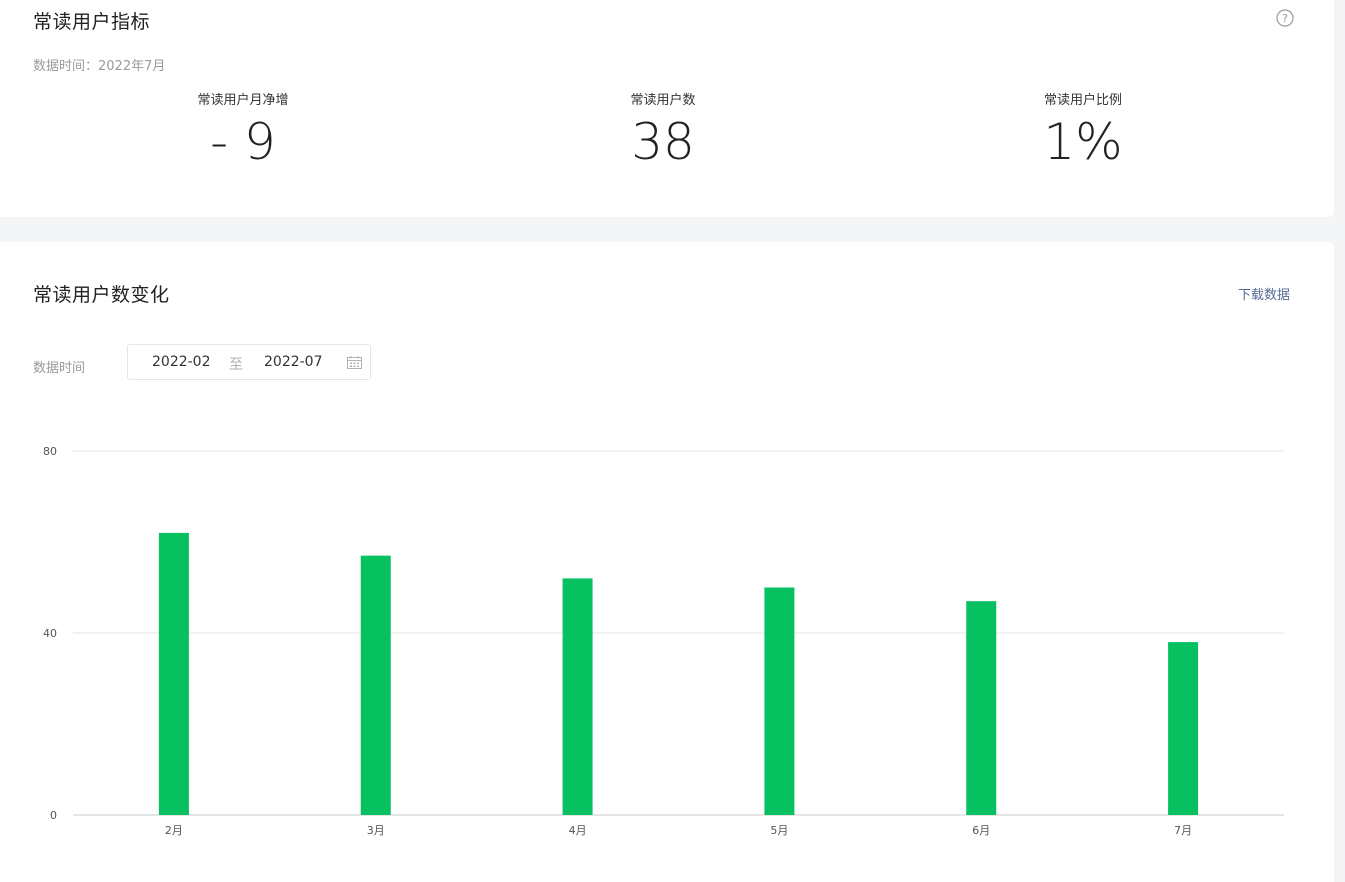 The image size is (1345, 882). I want to click on metric-label: 常读用户比例, so click(1082, 100).